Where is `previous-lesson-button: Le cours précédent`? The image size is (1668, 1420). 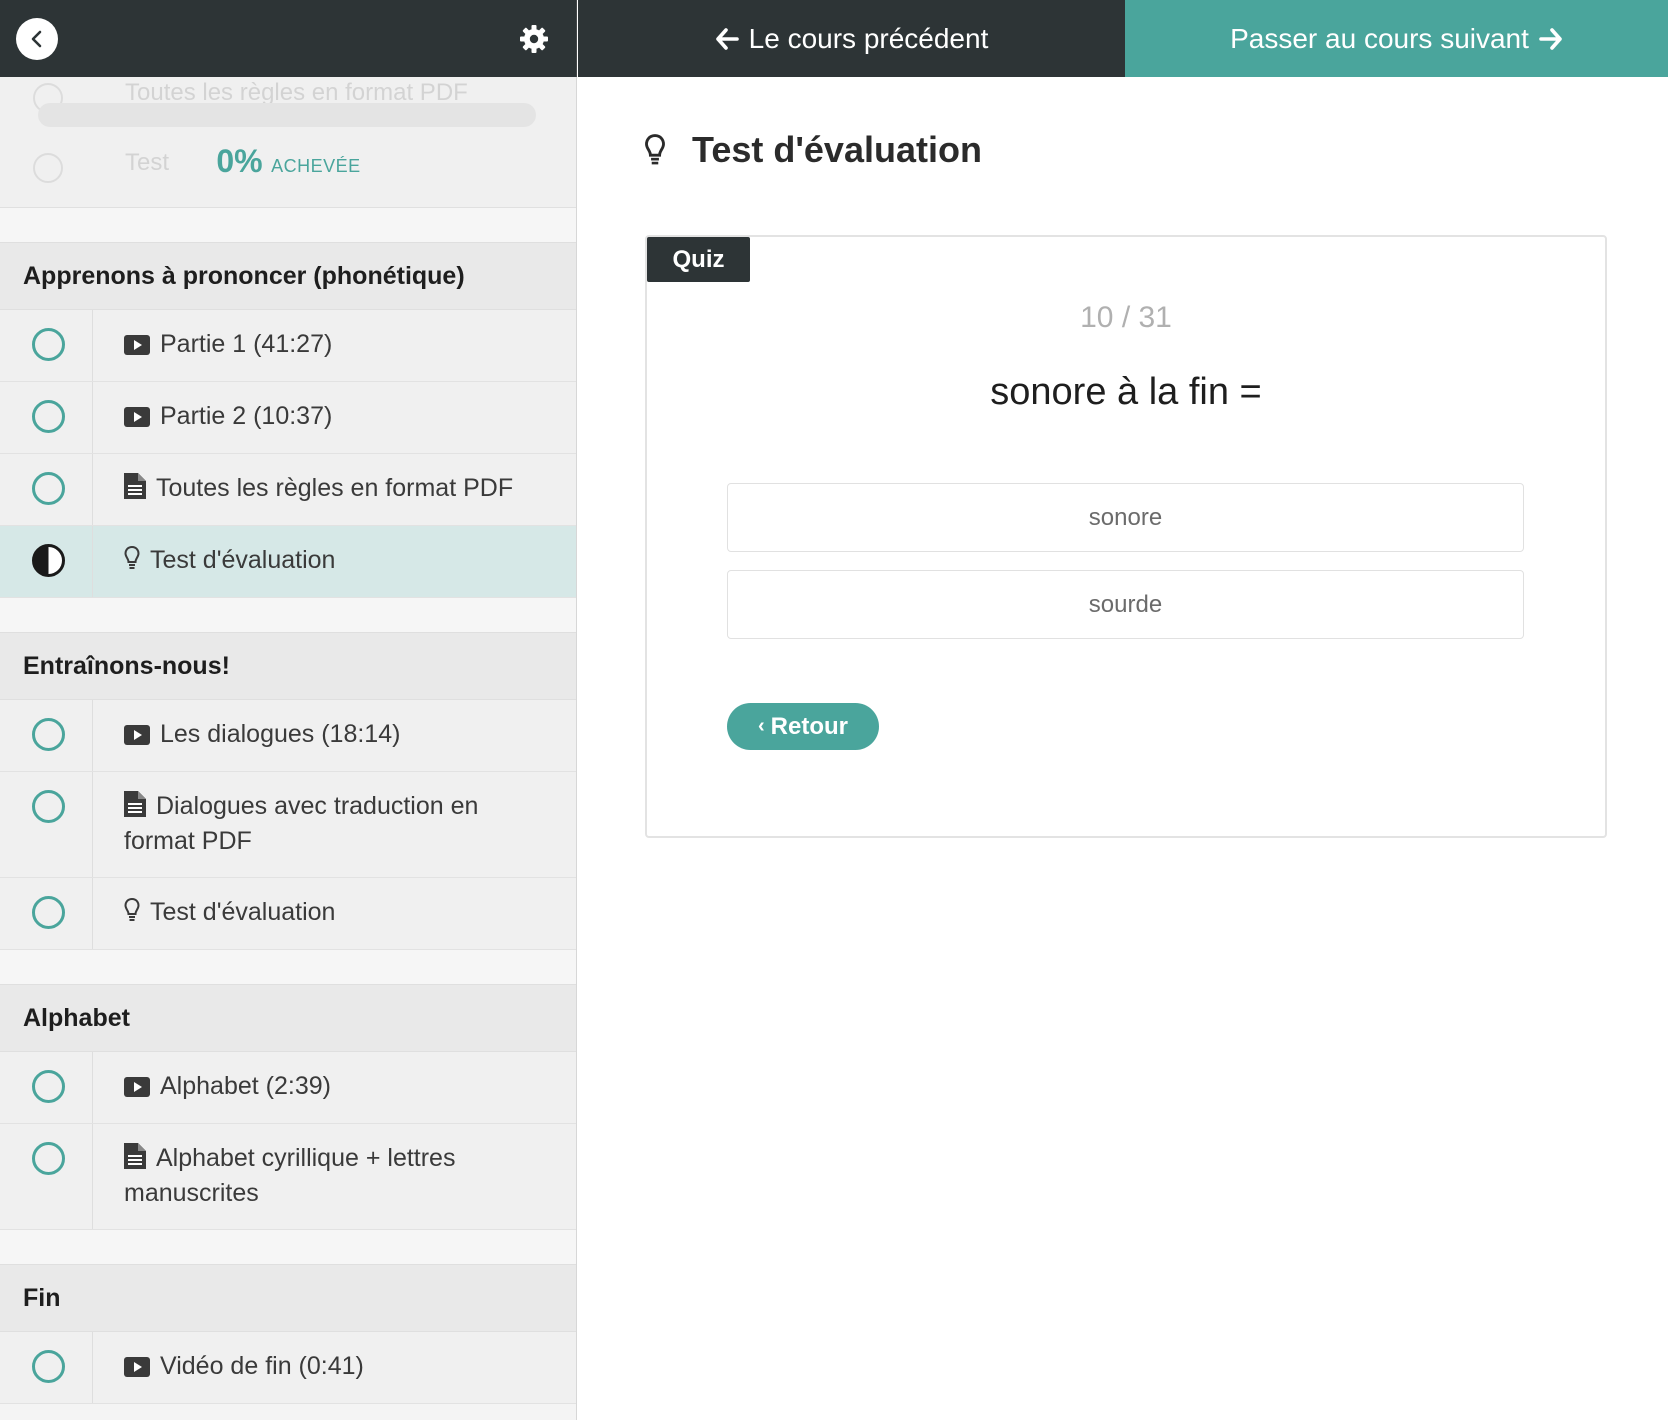 previous-lesson-button: Le cours précédent is located at coordinates (851, 38).